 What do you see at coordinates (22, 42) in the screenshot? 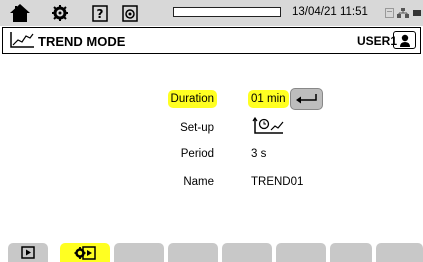
I see `trend-icon` at bounding box center [22, 42].